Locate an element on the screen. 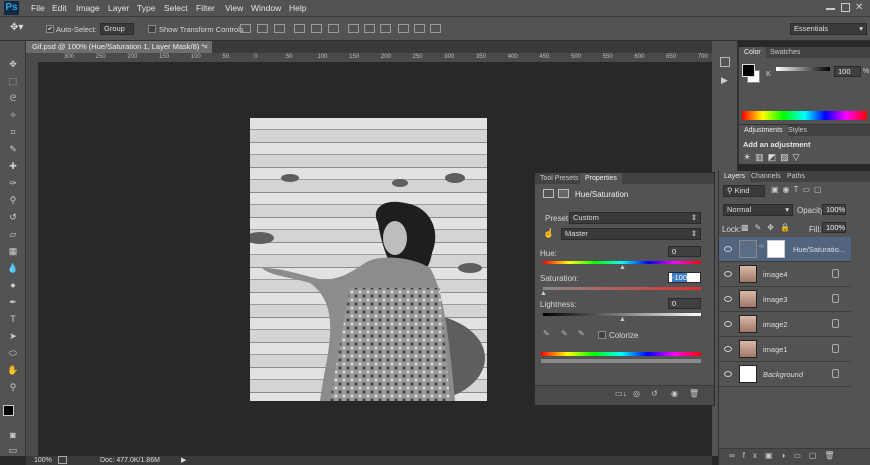  close-icon: ✕ is located at coordinates (861, 8).